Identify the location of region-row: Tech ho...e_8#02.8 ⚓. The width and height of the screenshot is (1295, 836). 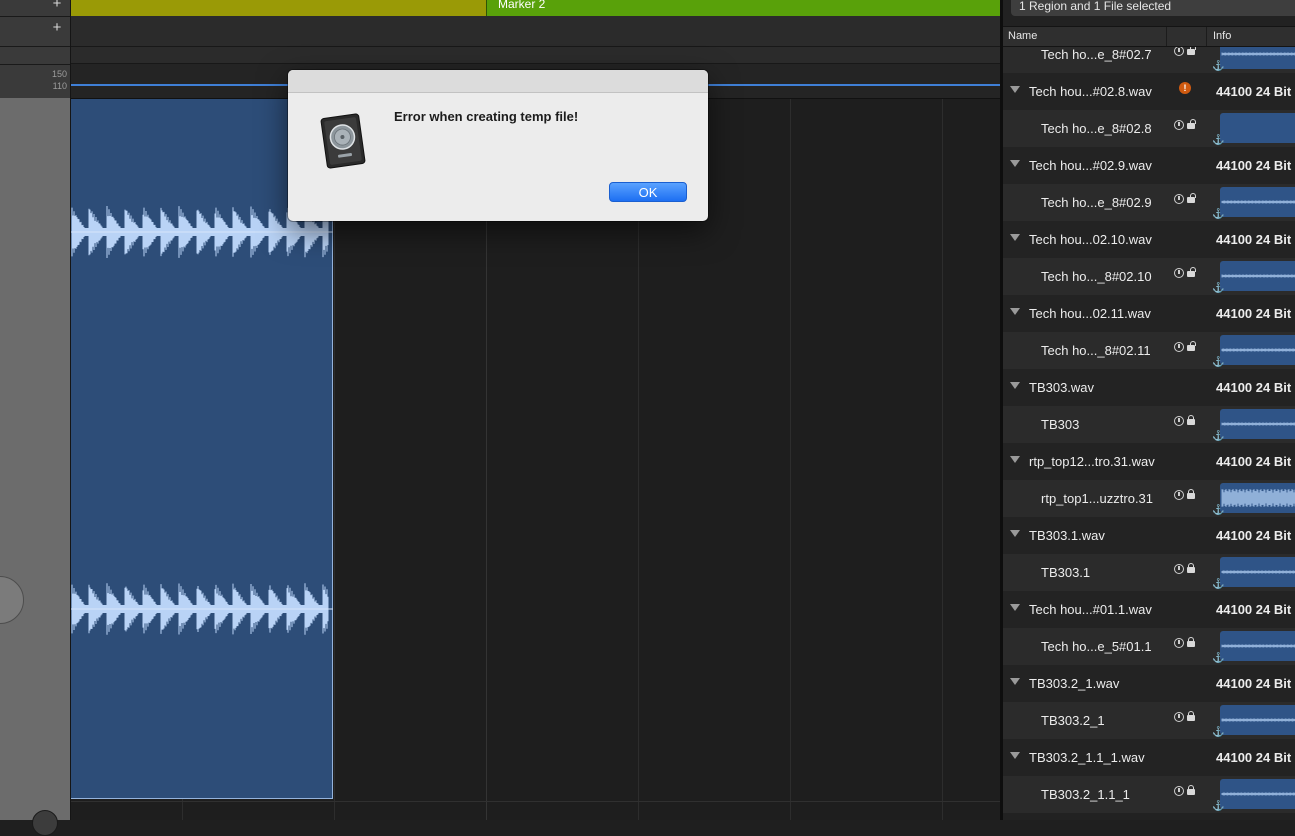
(1149, 128).